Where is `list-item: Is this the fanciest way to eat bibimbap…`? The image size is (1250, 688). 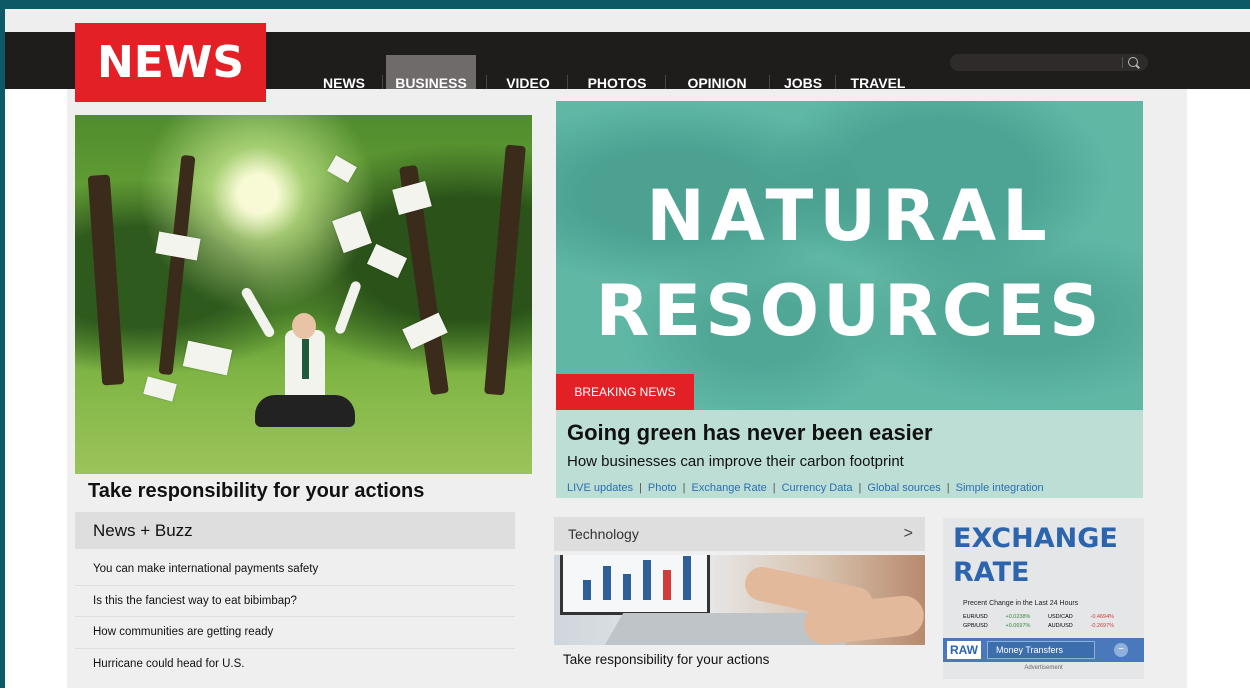 list-item: Is this the fanciest way to eat bibimbap… is located at coordinates (295, 601).